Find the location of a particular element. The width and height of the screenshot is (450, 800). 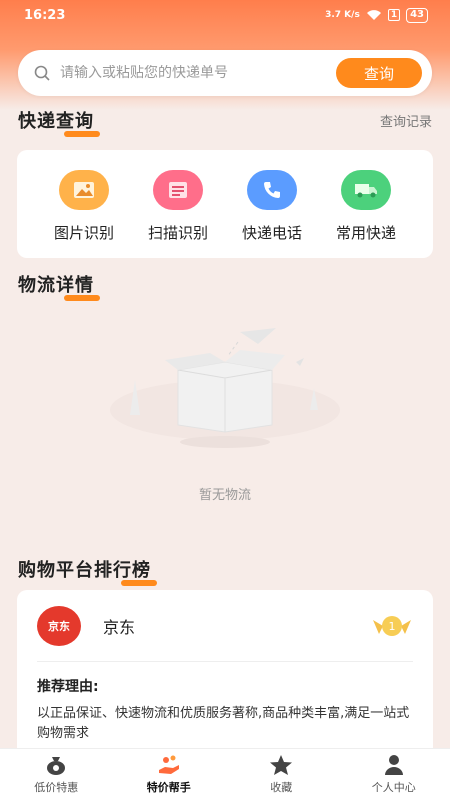

logistics-title-text: 物流详情 is located at coordinates (56, 285).